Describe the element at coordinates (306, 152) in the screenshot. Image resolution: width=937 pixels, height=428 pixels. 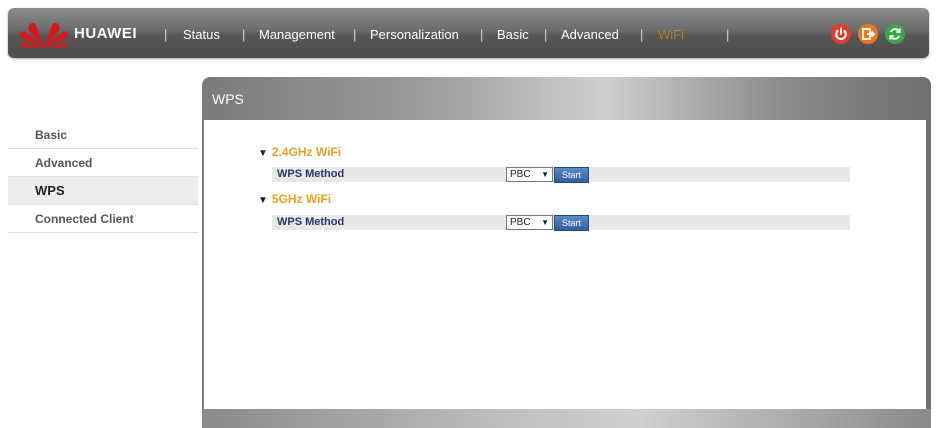
I see `section-title-24ghz: 2.4GHz WiFi` at that location.